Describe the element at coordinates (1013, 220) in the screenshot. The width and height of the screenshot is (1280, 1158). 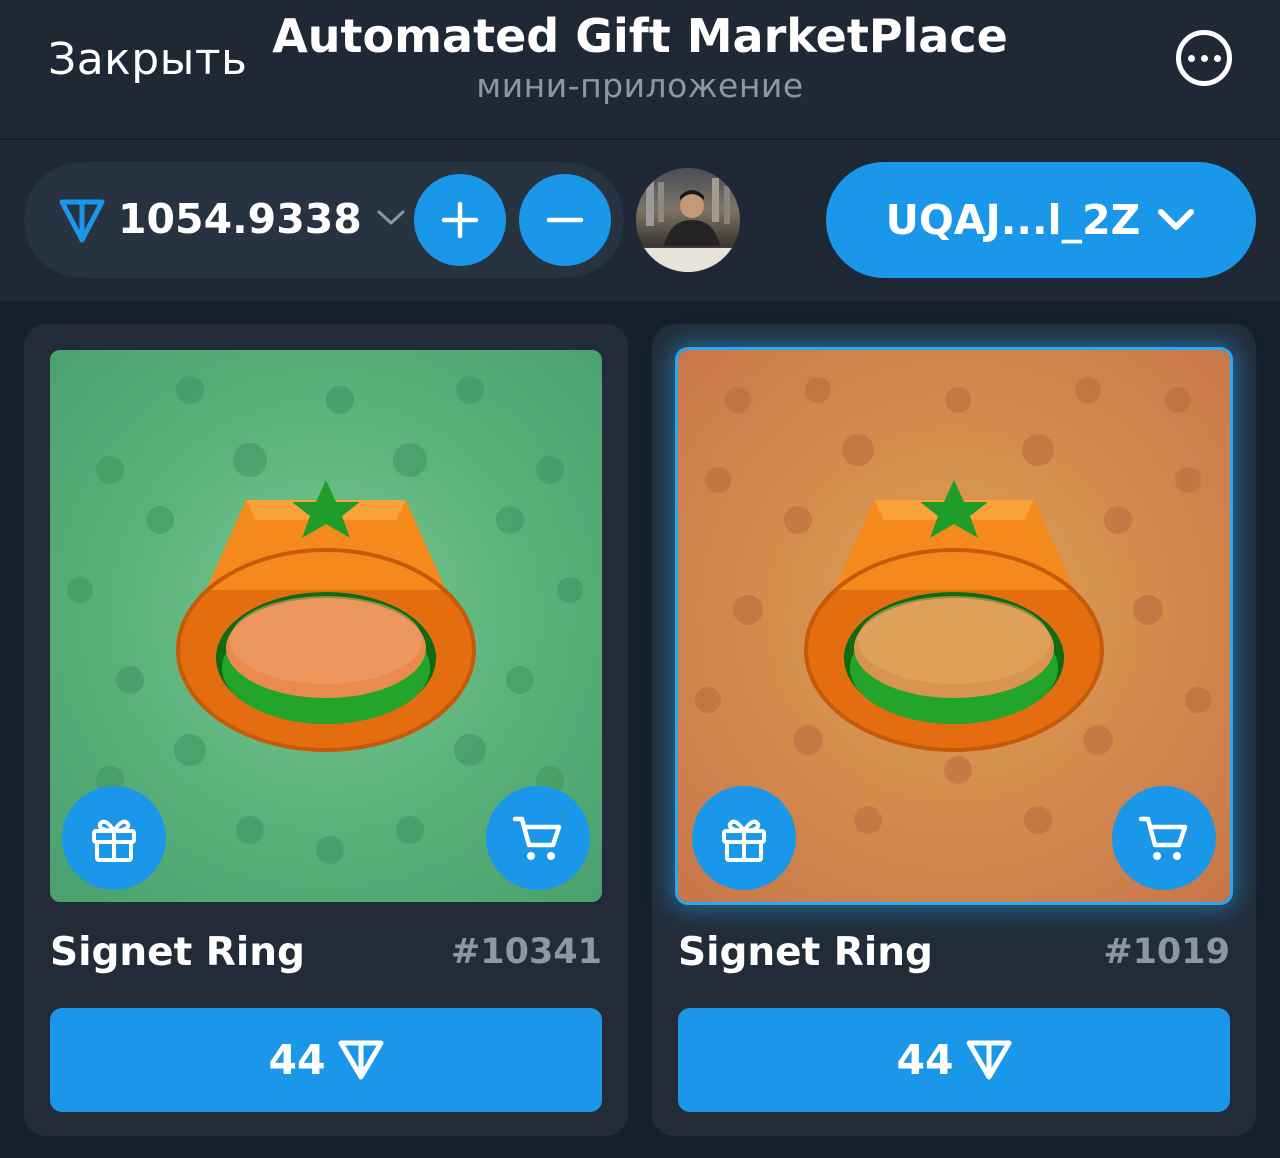
I see `wallet-address: UQAJ...l_2Z` at that location.